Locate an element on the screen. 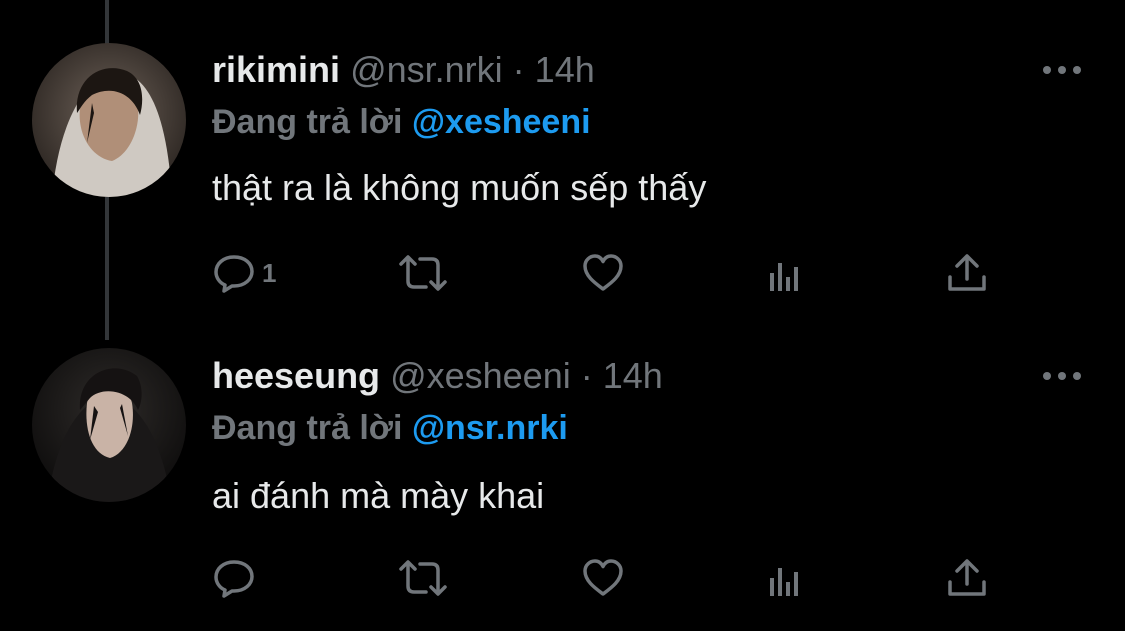 This screenshot has width=1125, height=631. tweet-text: thật ra là không muốn sếp thấy is located at coordinates (459, 187).